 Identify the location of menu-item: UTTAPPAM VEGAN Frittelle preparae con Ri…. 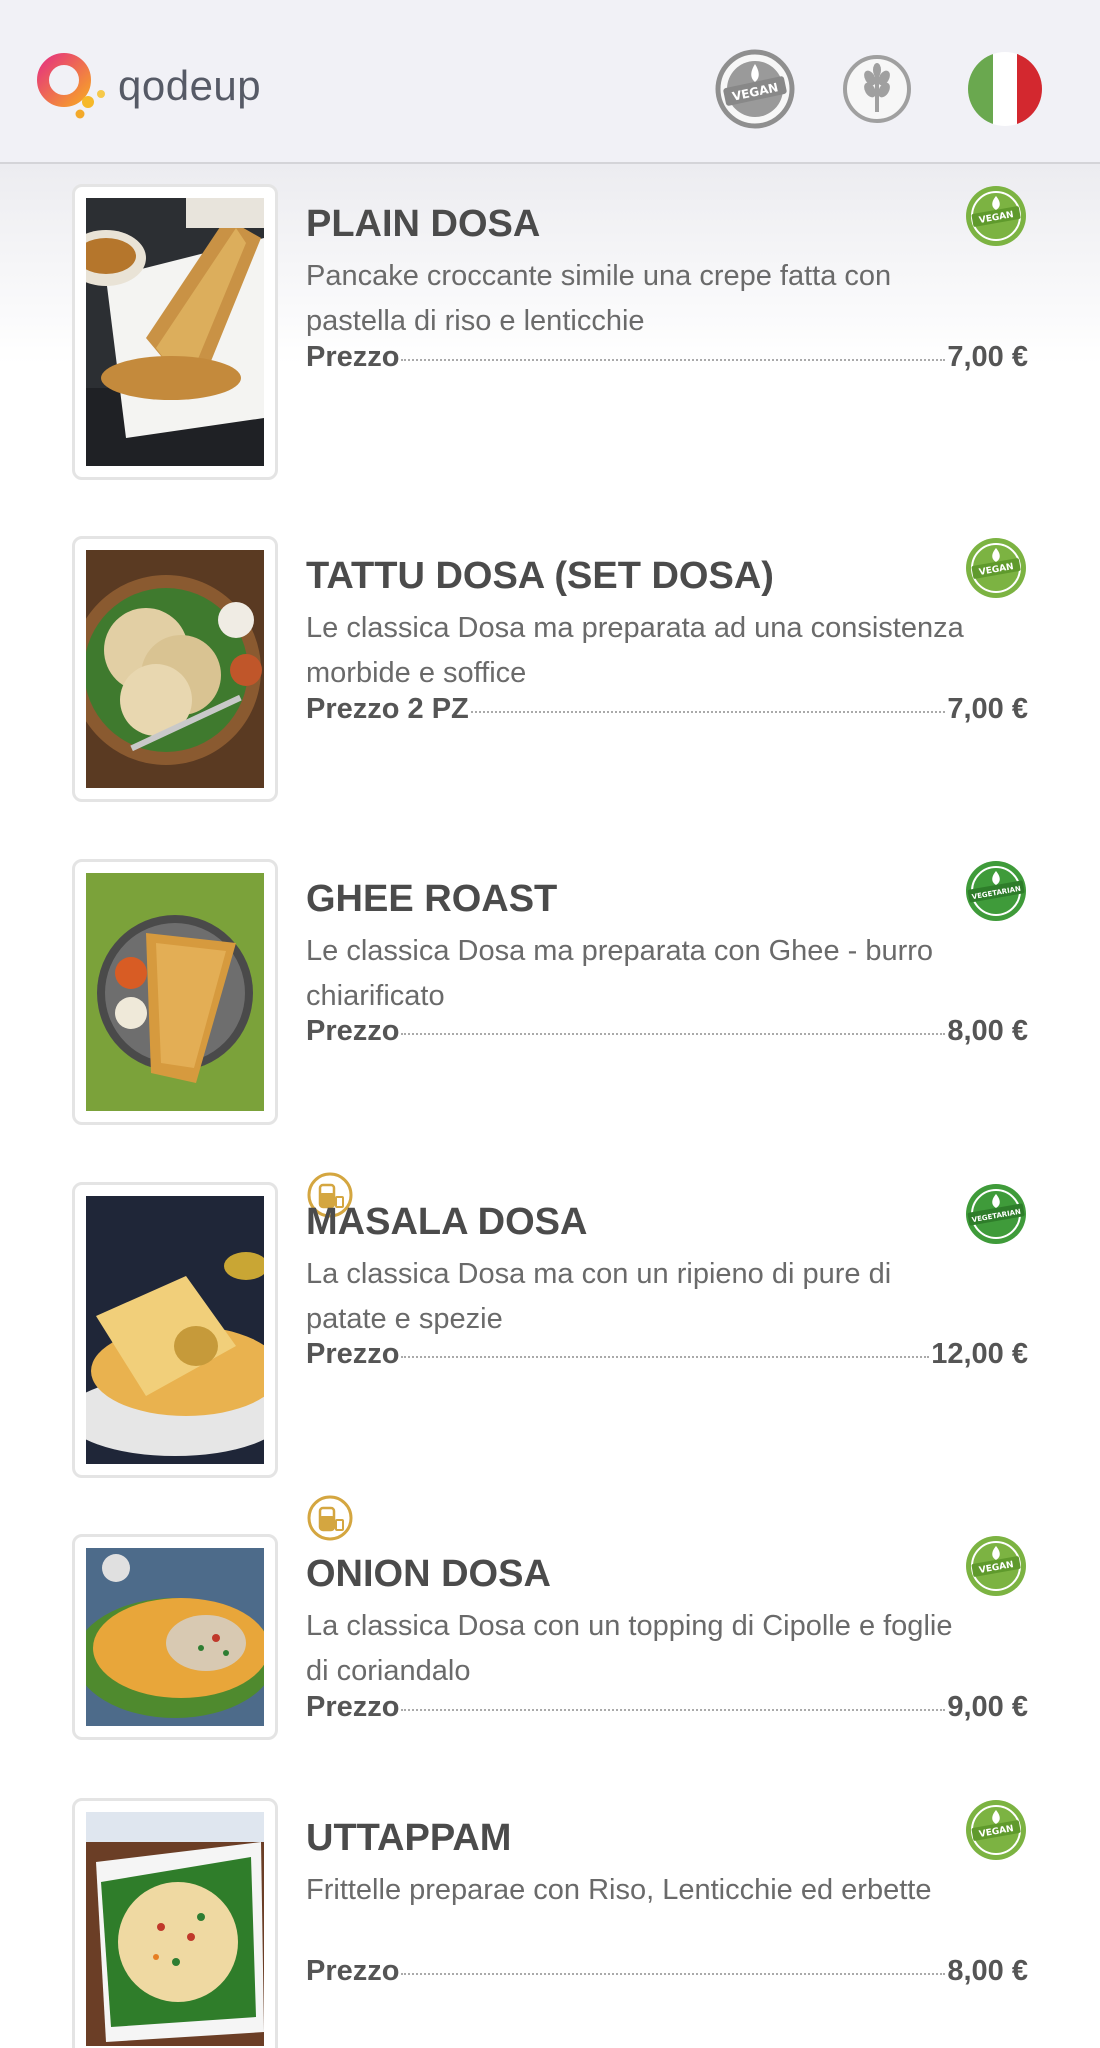
(550, 1923).